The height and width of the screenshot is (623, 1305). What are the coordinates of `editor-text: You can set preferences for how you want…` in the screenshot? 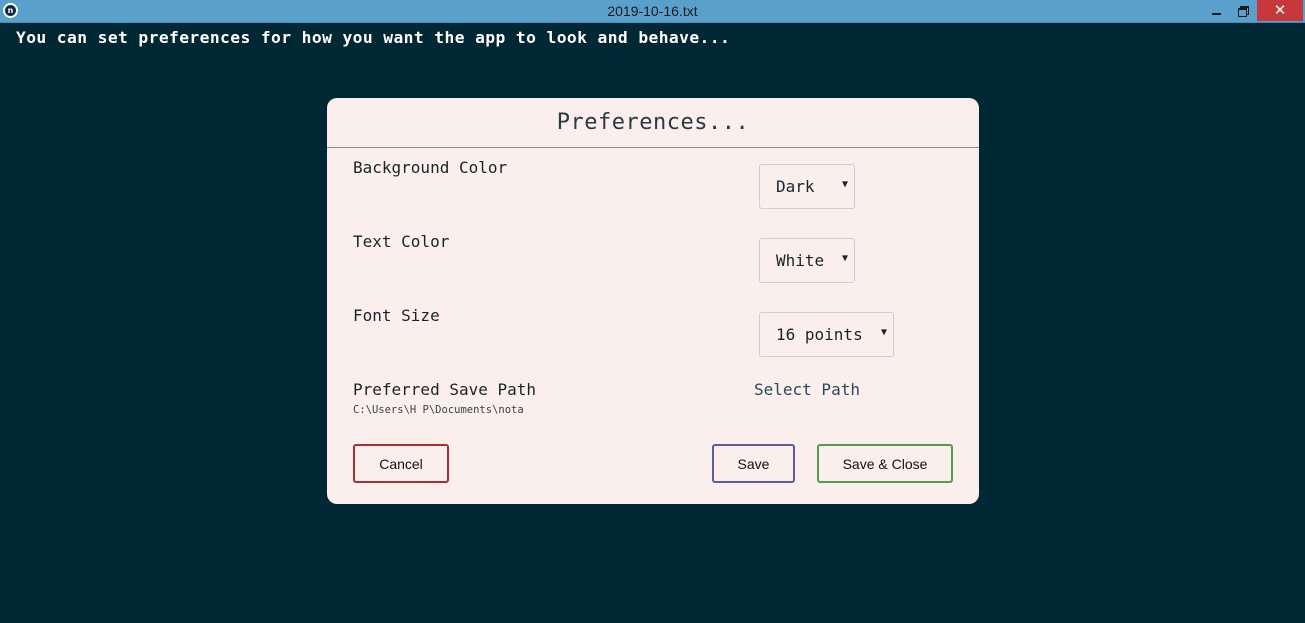 It's located at (373, 37).